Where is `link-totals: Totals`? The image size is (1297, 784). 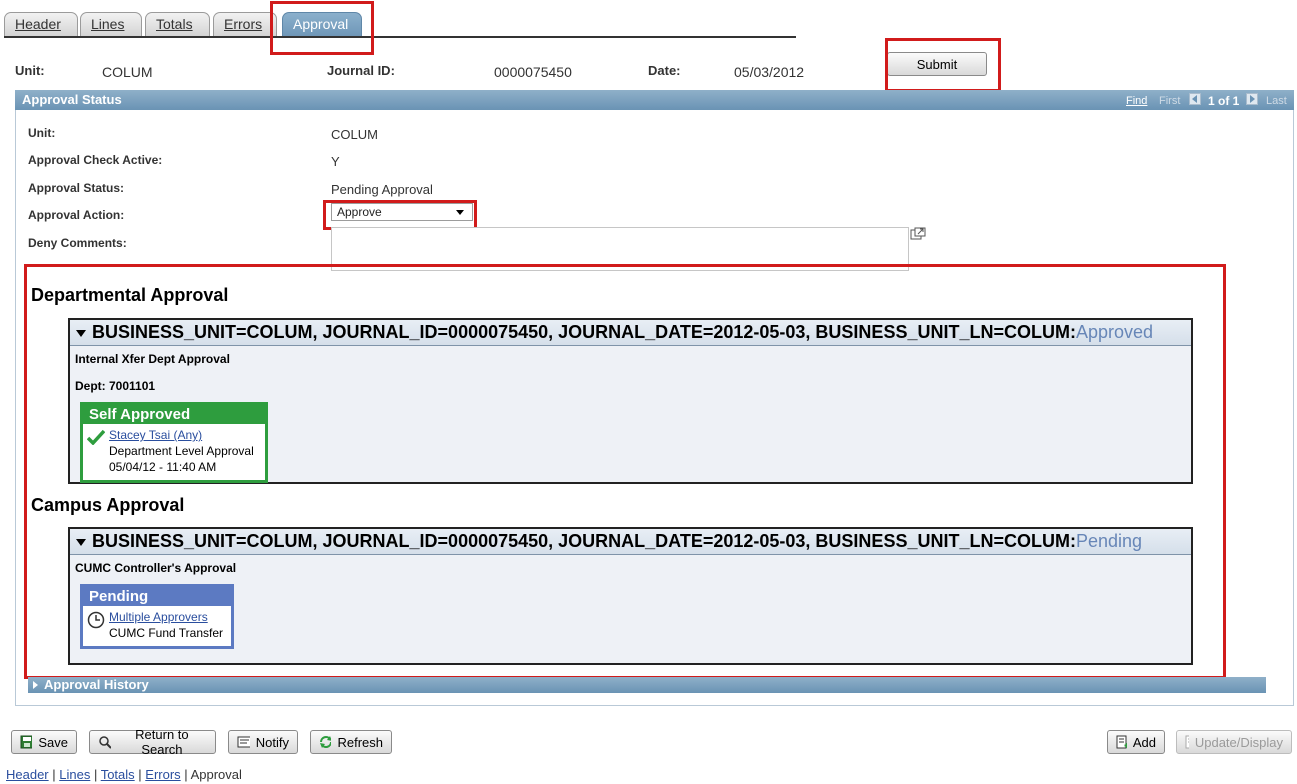
link-totals: Totals is located at coordinates (118, 774).